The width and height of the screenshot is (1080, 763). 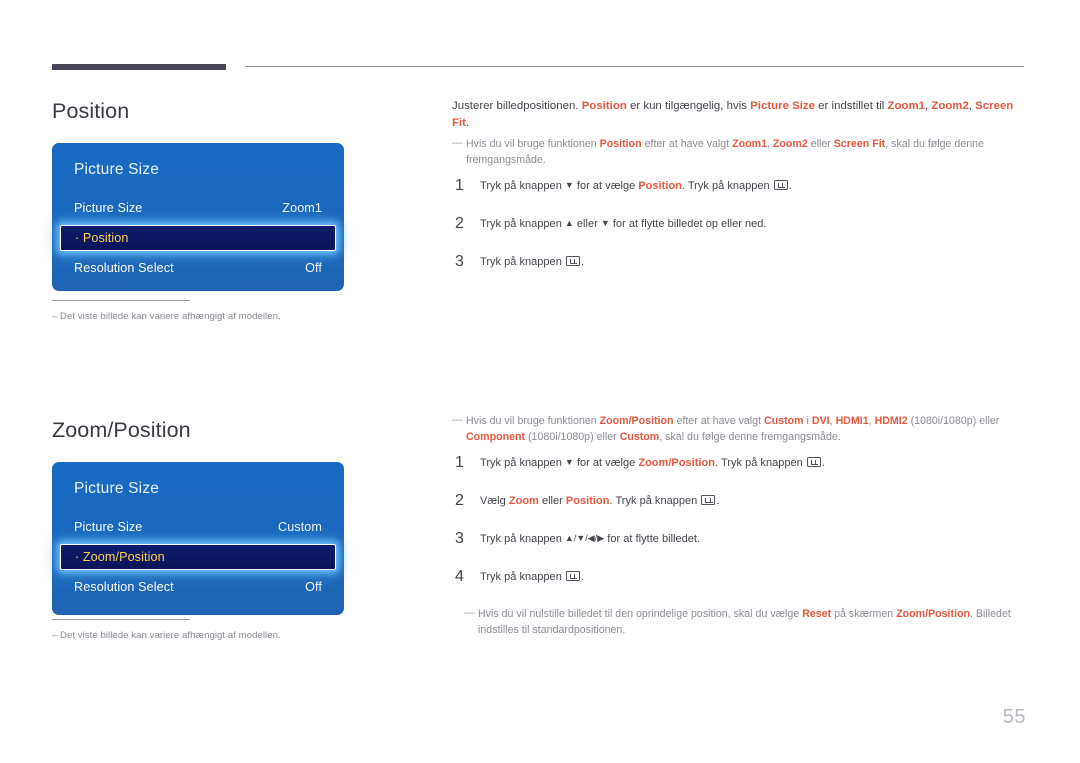 What do you see at coordinates (820, 421) in the screenshot?
I see `hint-accent-dvi: DVI` at bounding box center [820, 421].